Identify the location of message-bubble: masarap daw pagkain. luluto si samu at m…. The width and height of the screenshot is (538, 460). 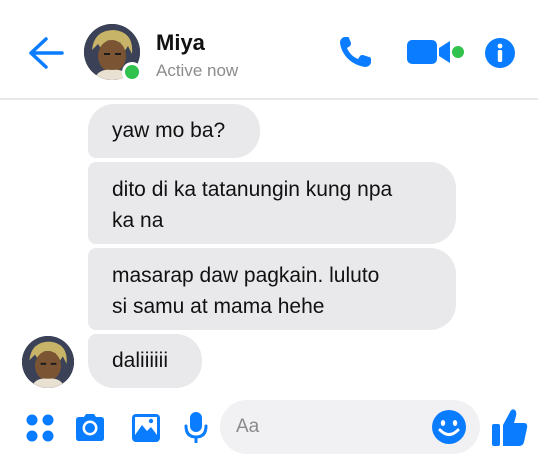
(272, 289).